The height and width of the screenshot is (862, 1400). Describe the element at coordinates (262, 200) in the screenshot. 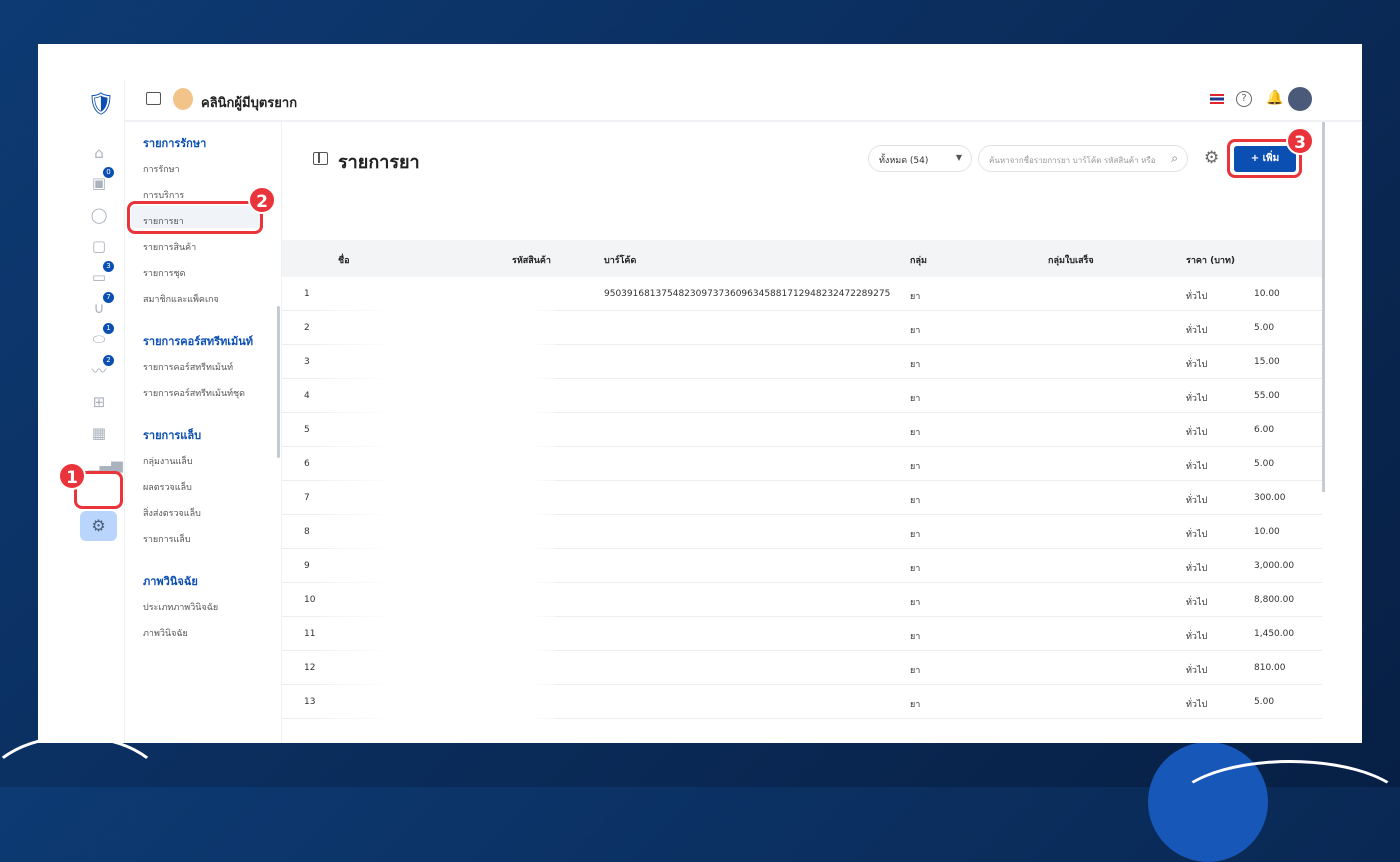

I see `annotation-step: 2` at that location.